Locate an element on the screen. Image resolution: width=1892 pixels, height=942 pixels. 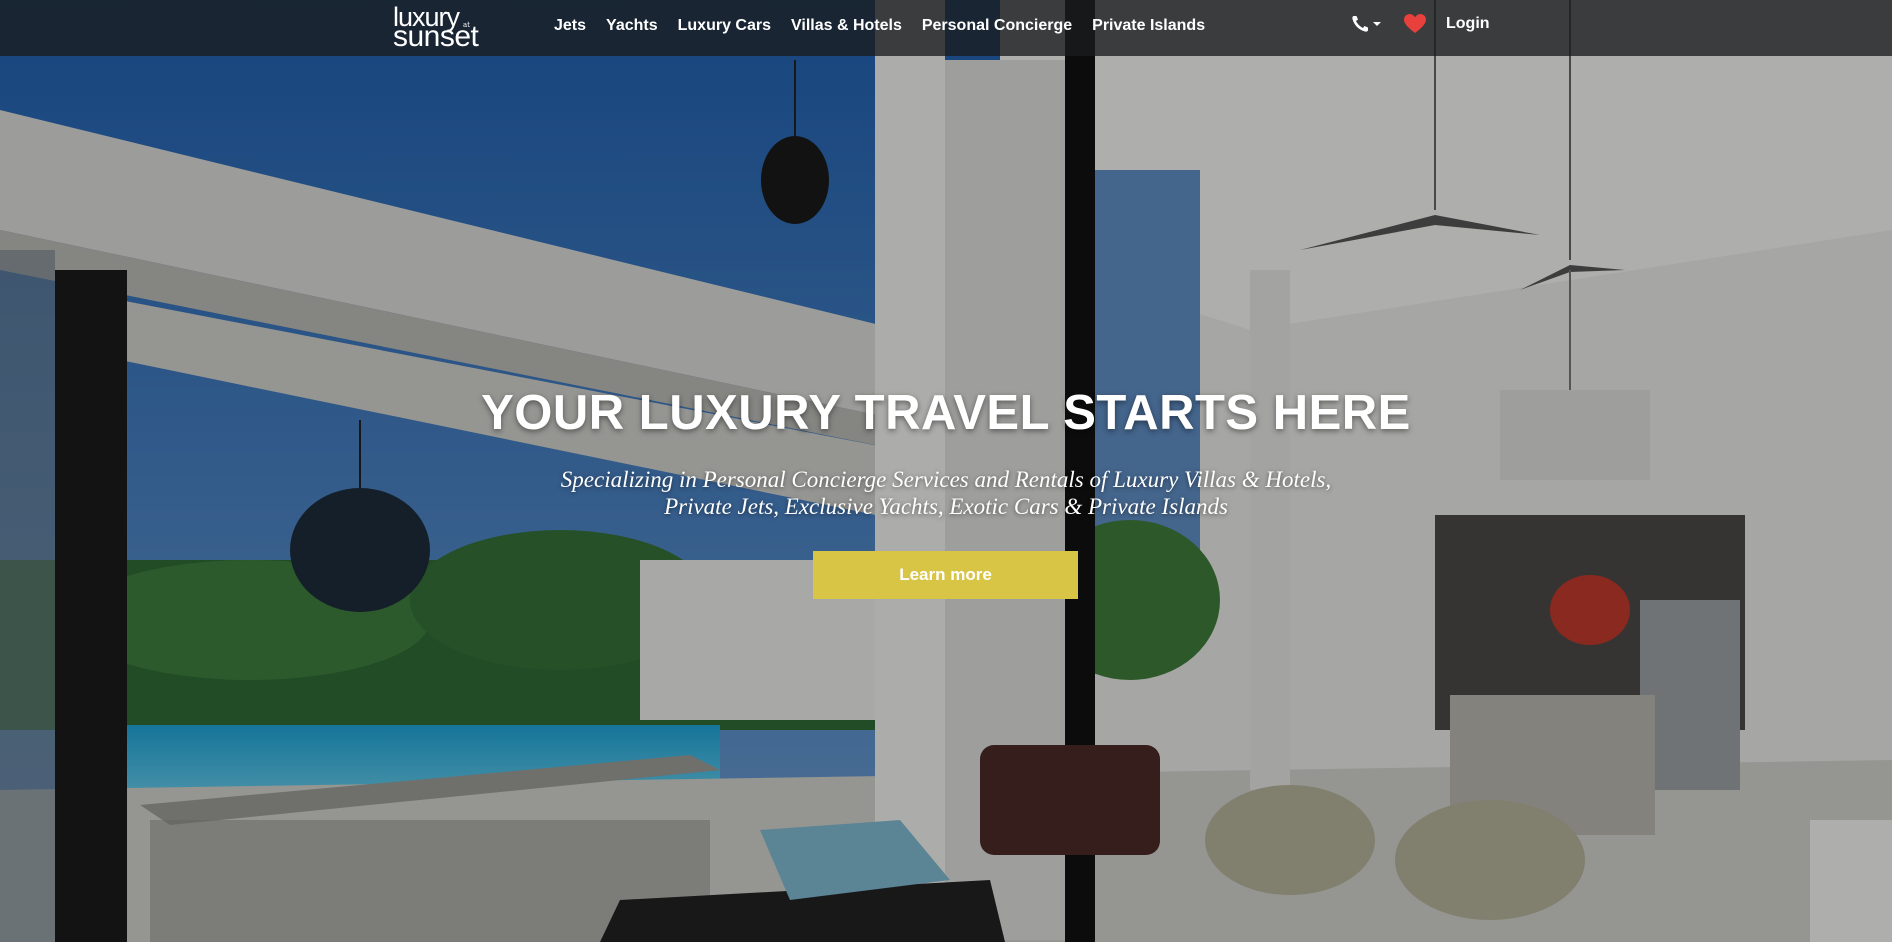
brand-logo: luxury at sunset is located at coordinates (441, 27).